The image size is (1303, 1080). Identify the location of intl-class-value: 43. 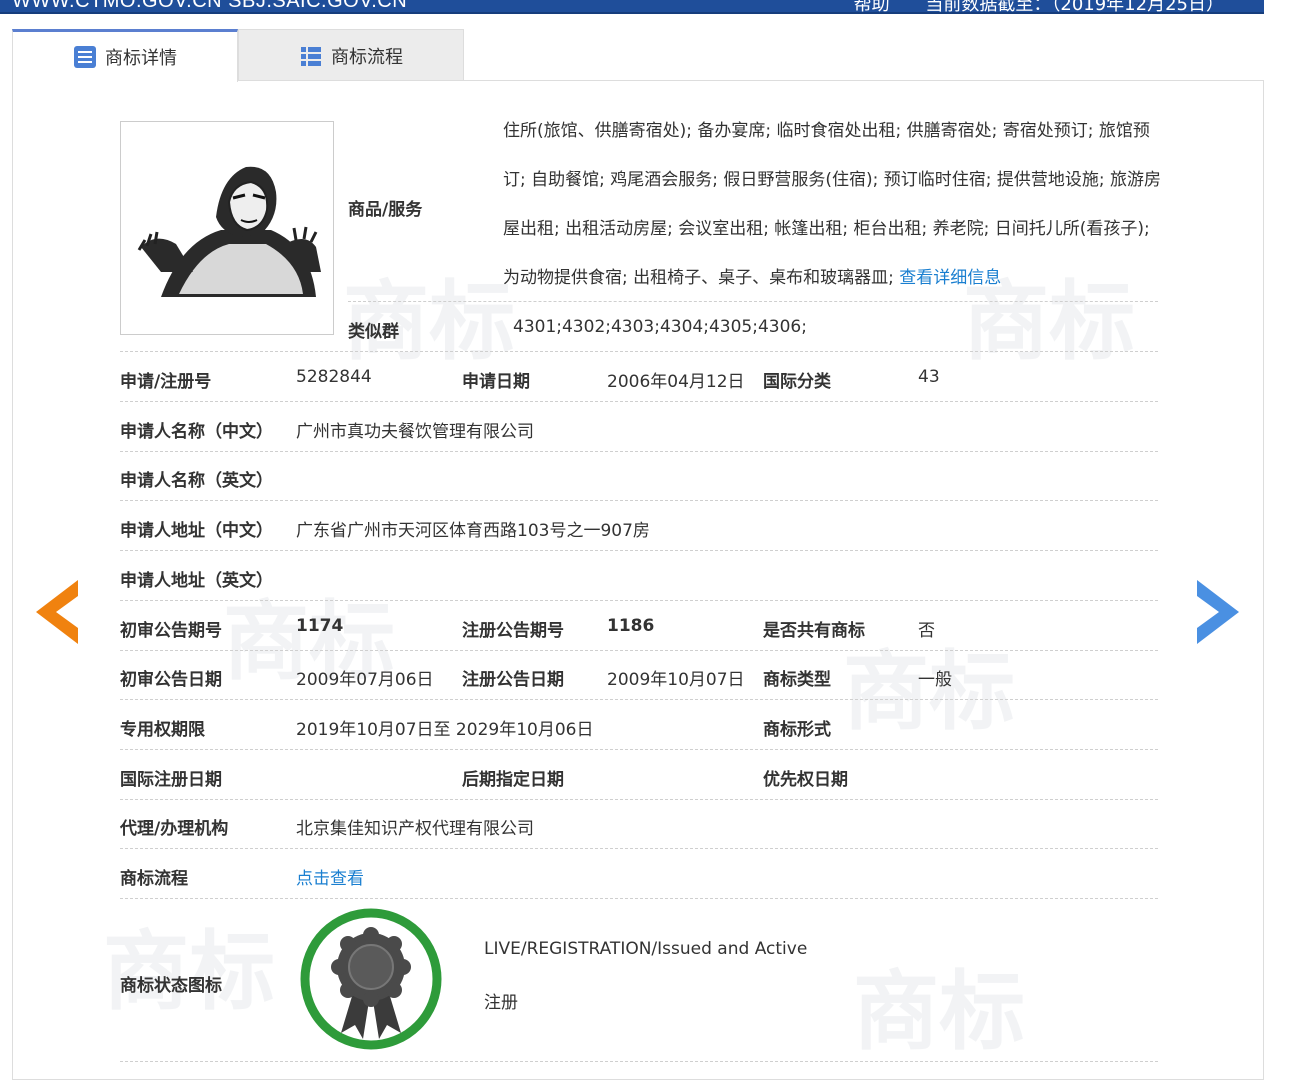
(929, 377).